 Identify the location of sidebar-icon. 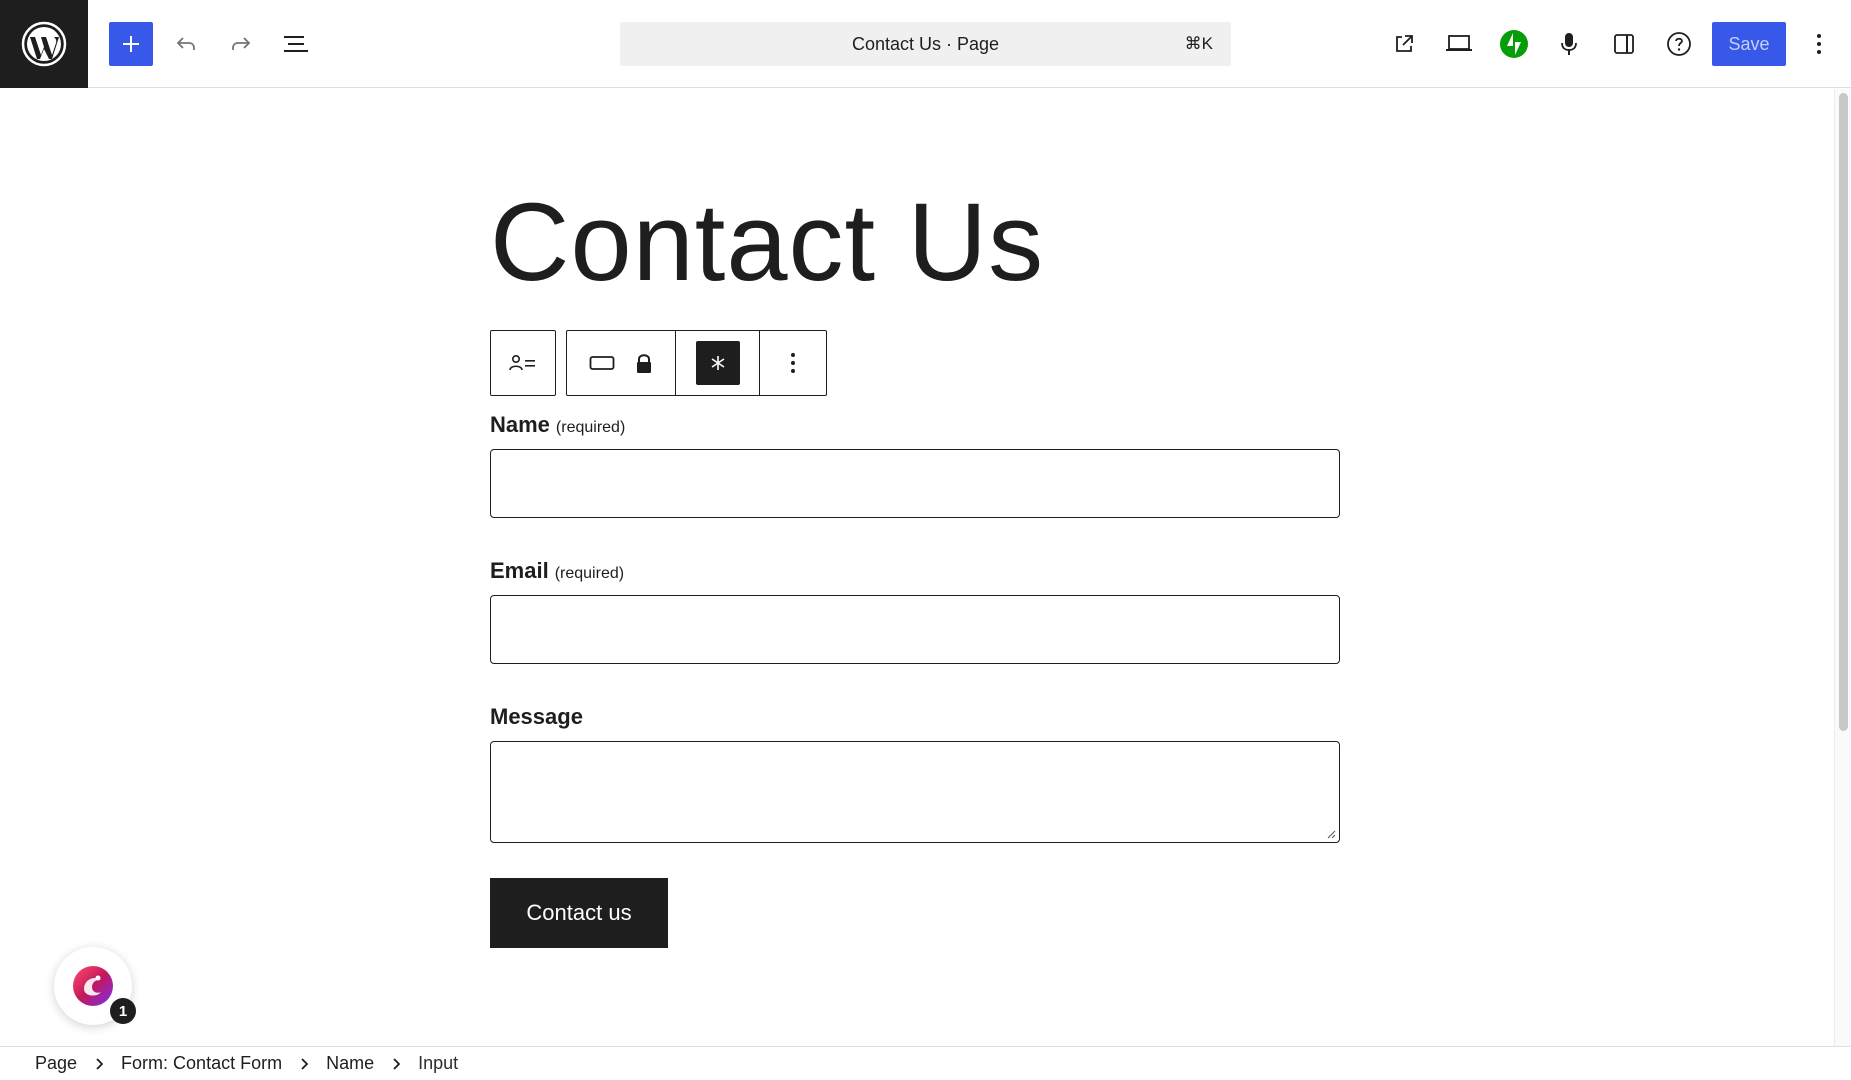
(1624, 44).